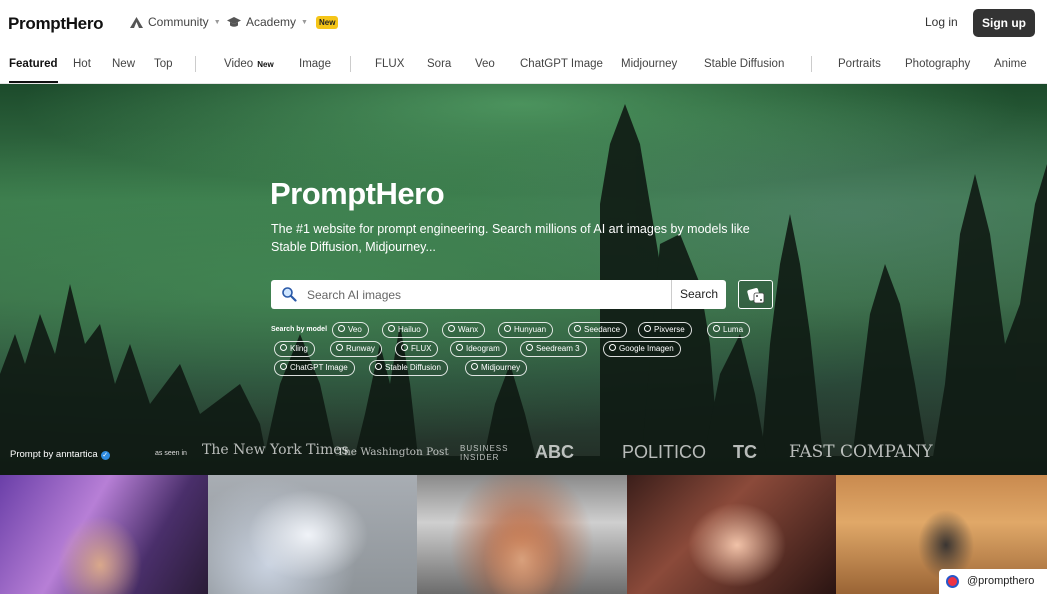 Image resolution: width=1047 pixels, height=594 pixels. Describe the element at coordinates (952, 581) in the screenshot. I see `avatar` at that location.